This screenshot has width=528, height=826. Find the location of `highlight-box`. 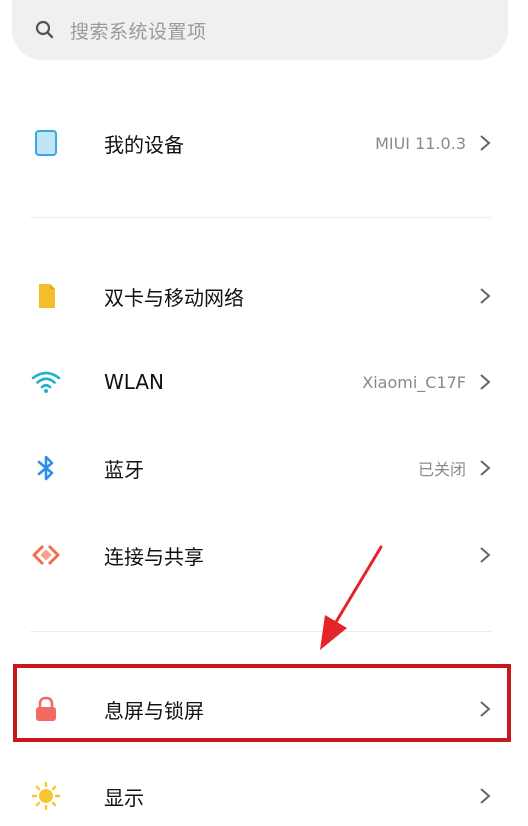

highlight-box is located at coordinates (262, 703).